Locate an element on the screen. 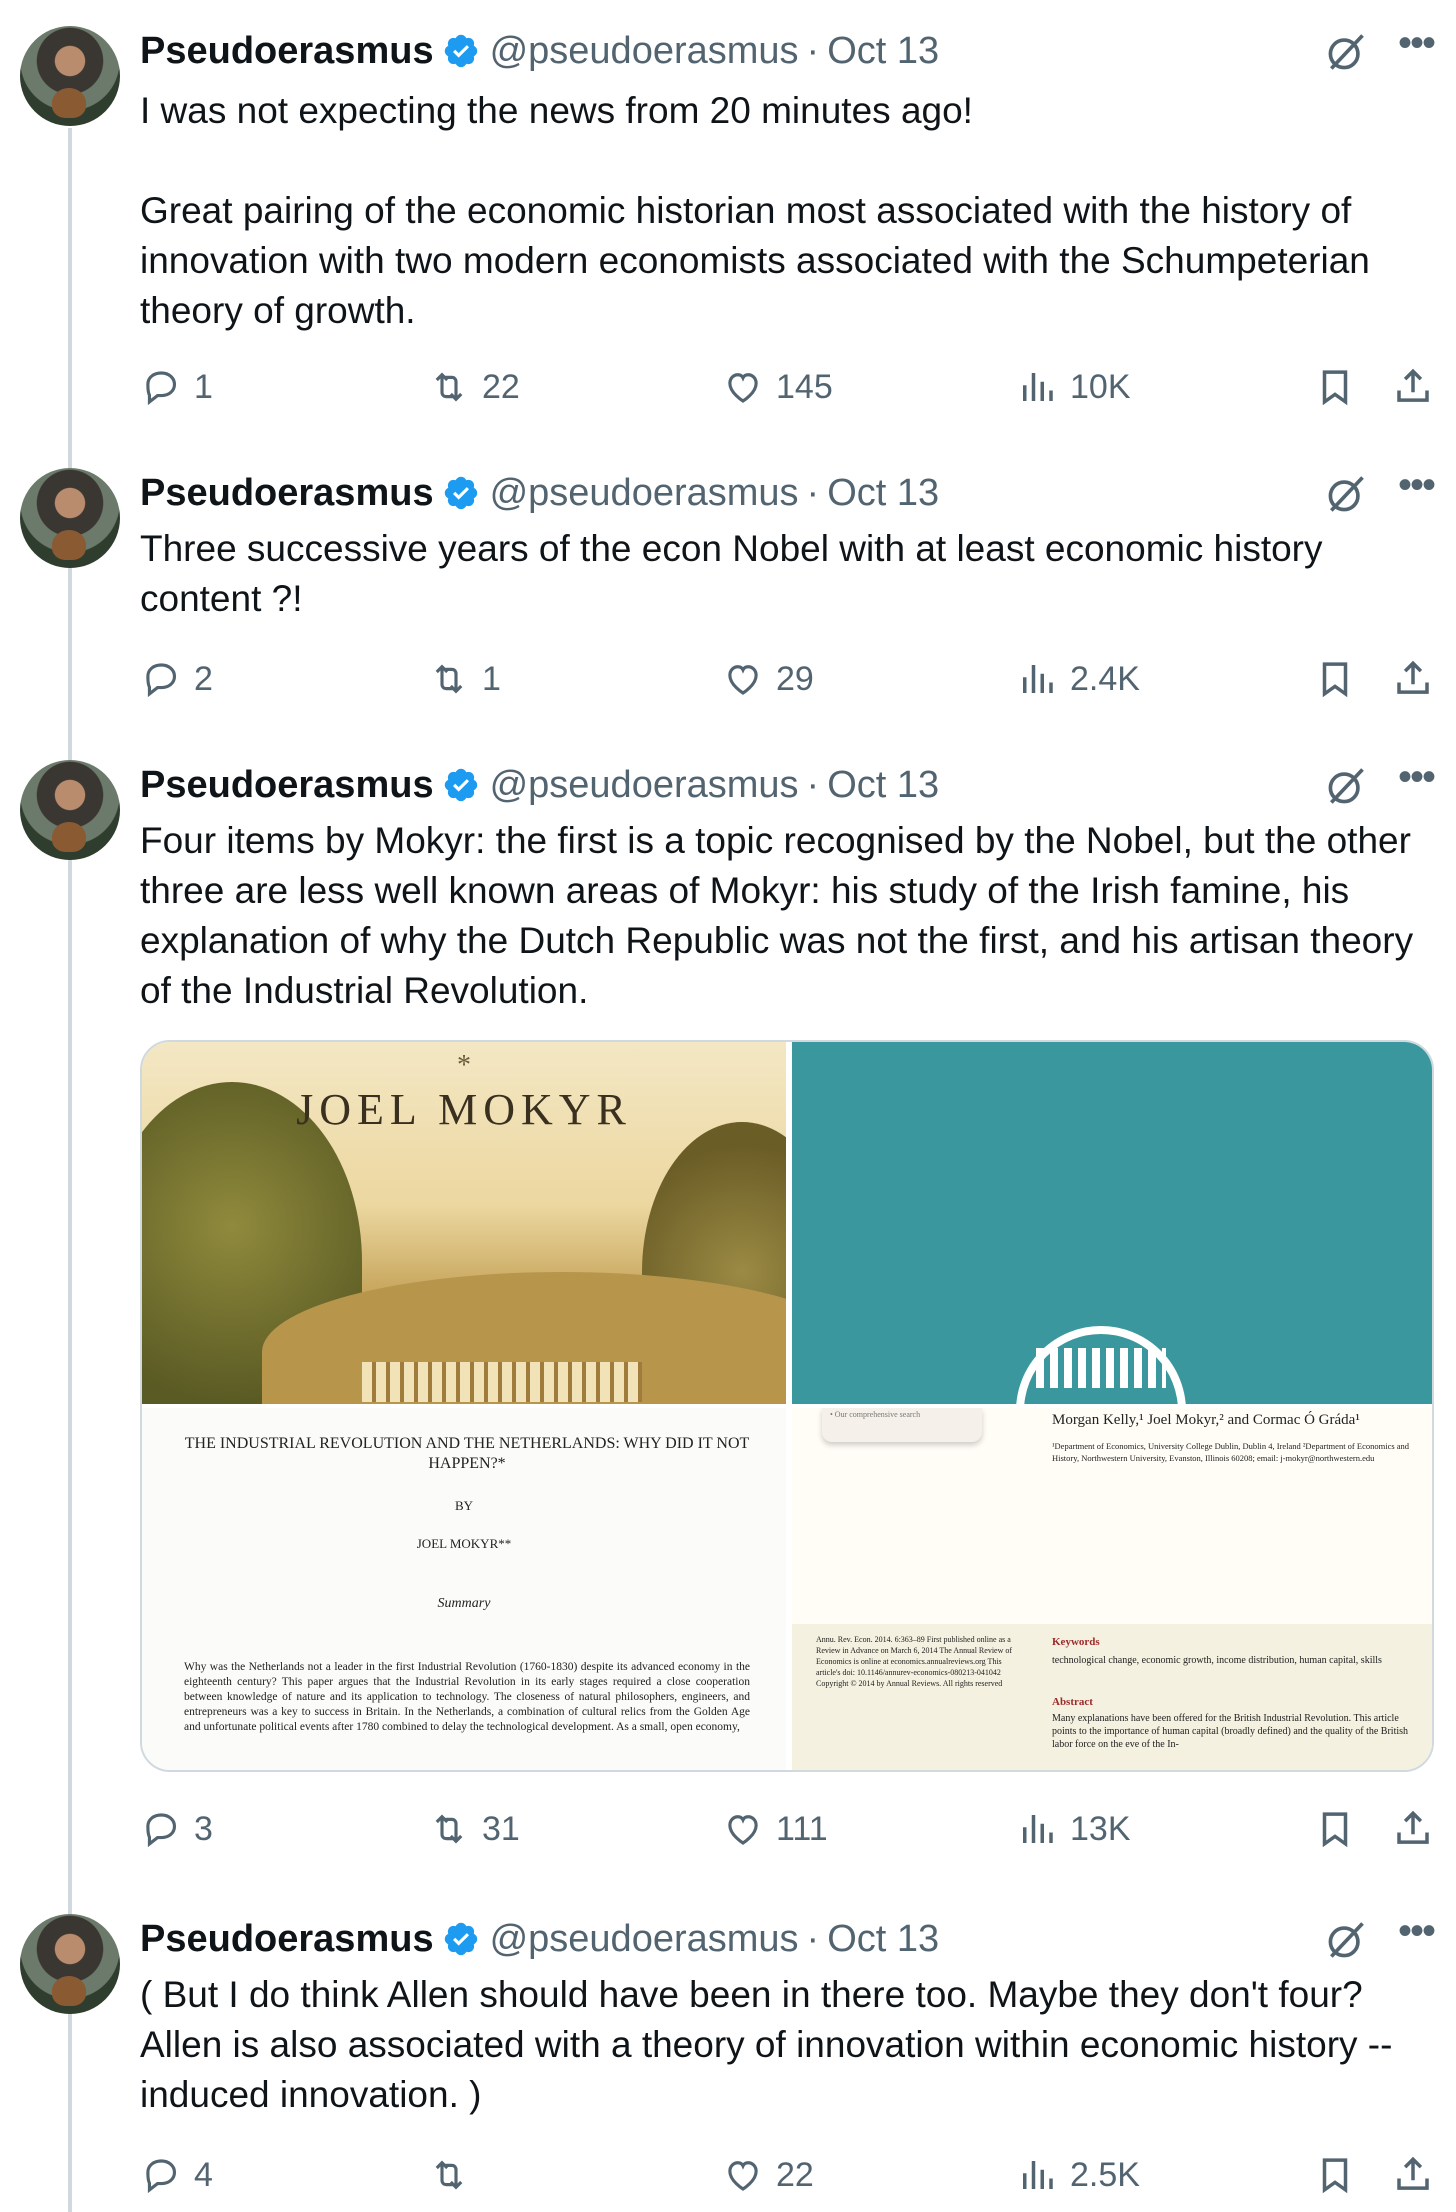 Image resolution: width=1456 pixels, height=2212 pixels. cover-author: JOEL MOKYR is located at coordinates (464, 1109).